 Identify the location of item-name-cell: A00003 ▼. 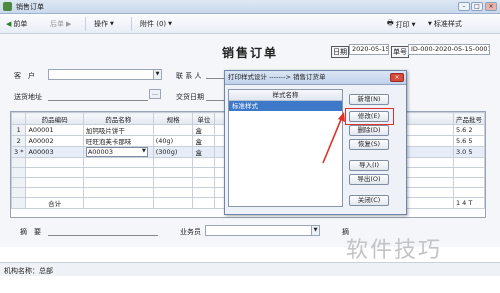
(118, 152).